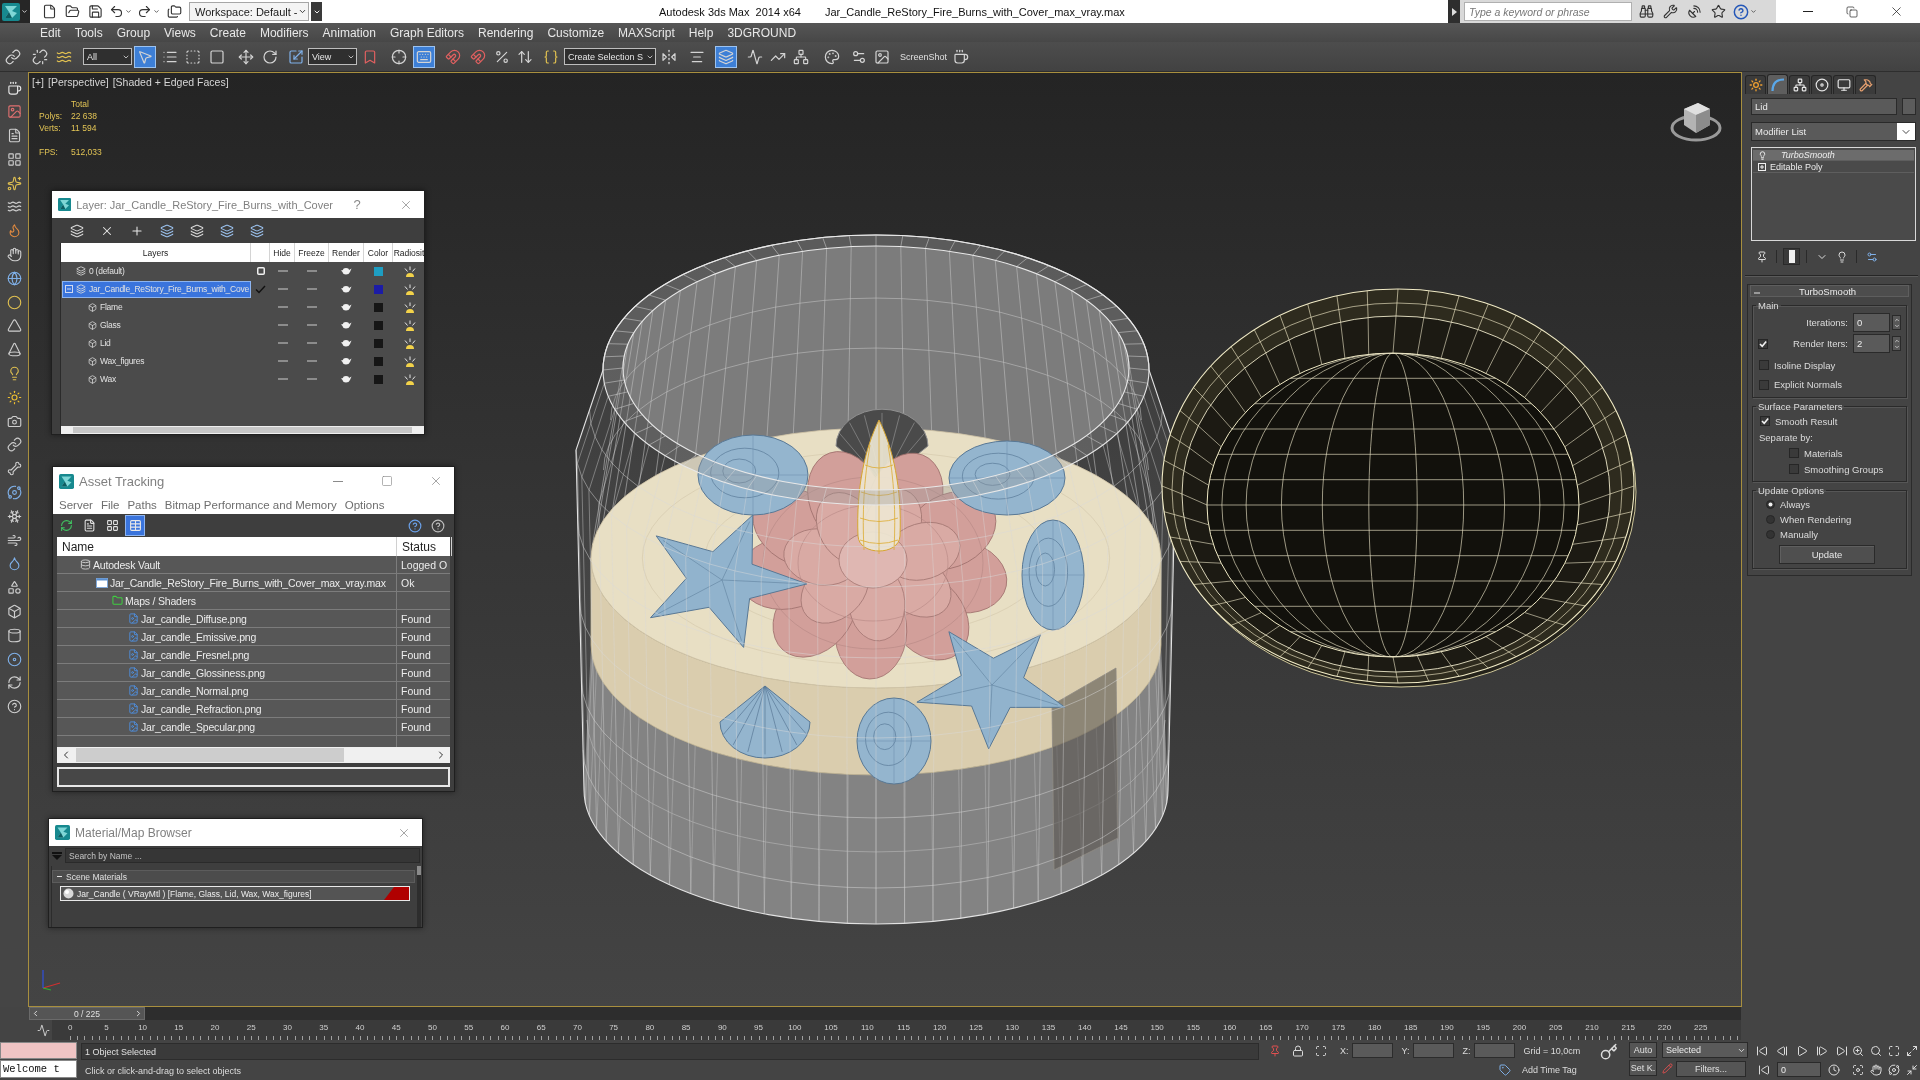  I want to click on time-slider-track: 0 / 225, so click(885, 1013).